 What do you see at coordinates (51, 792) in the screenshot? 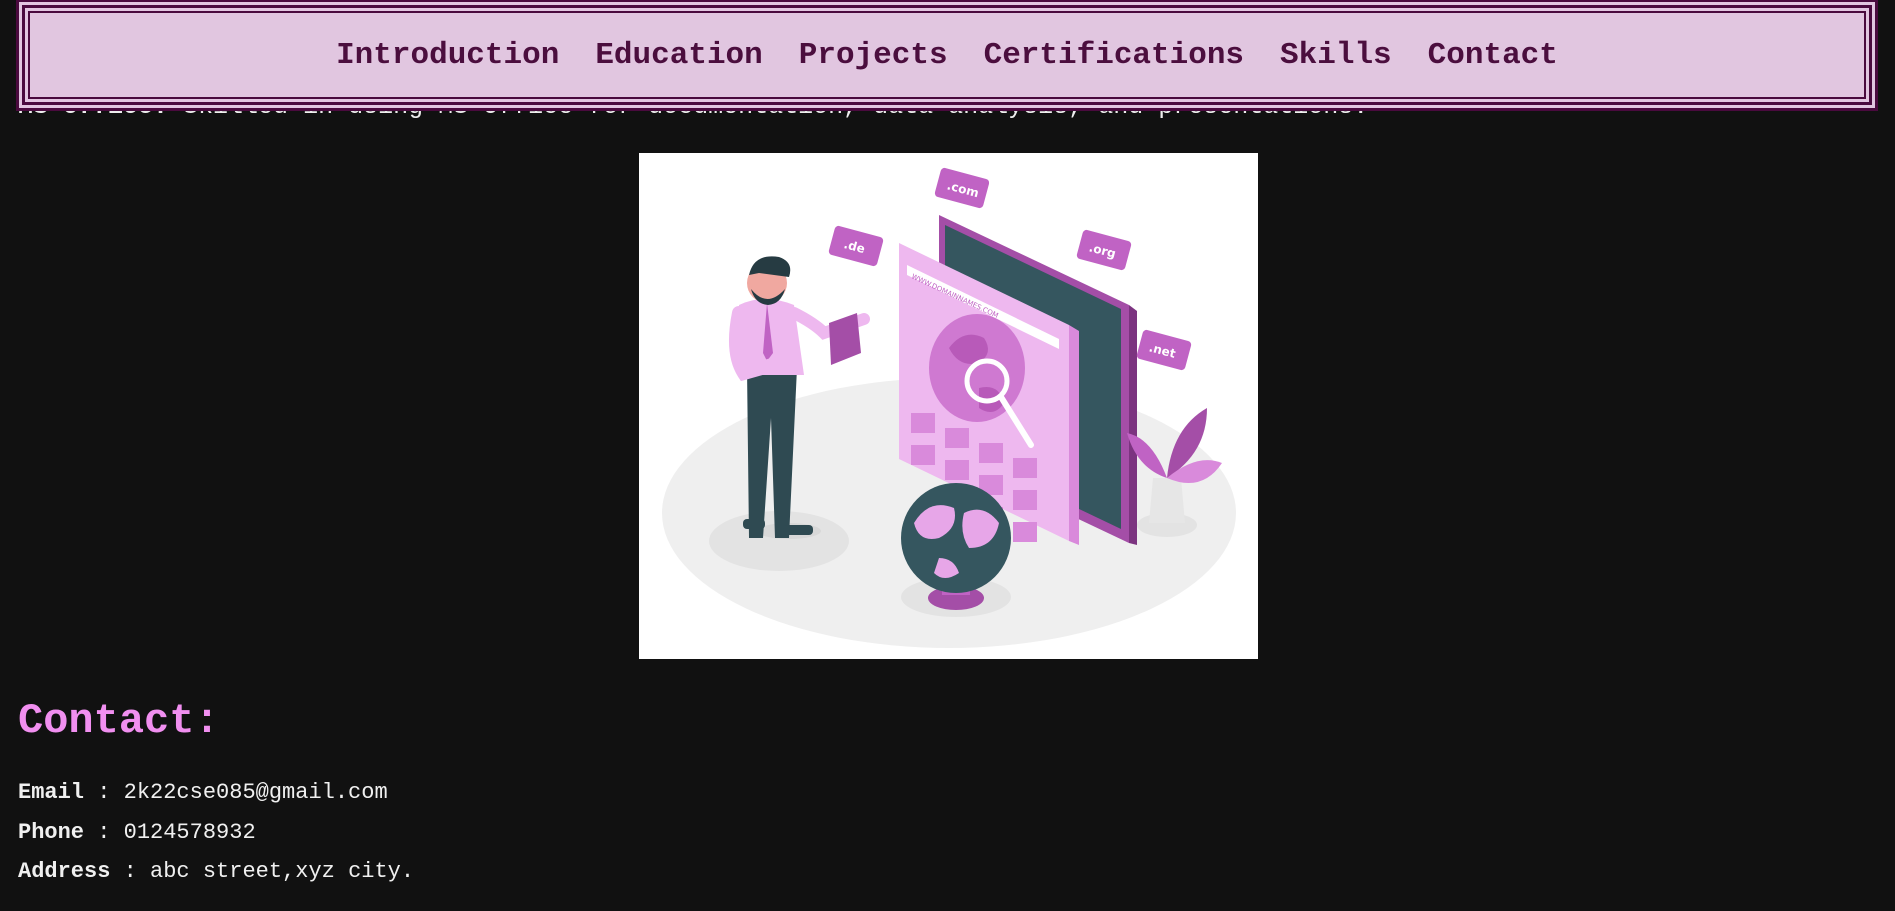
I see `email-label: Email` at bounding box center [51, 792].